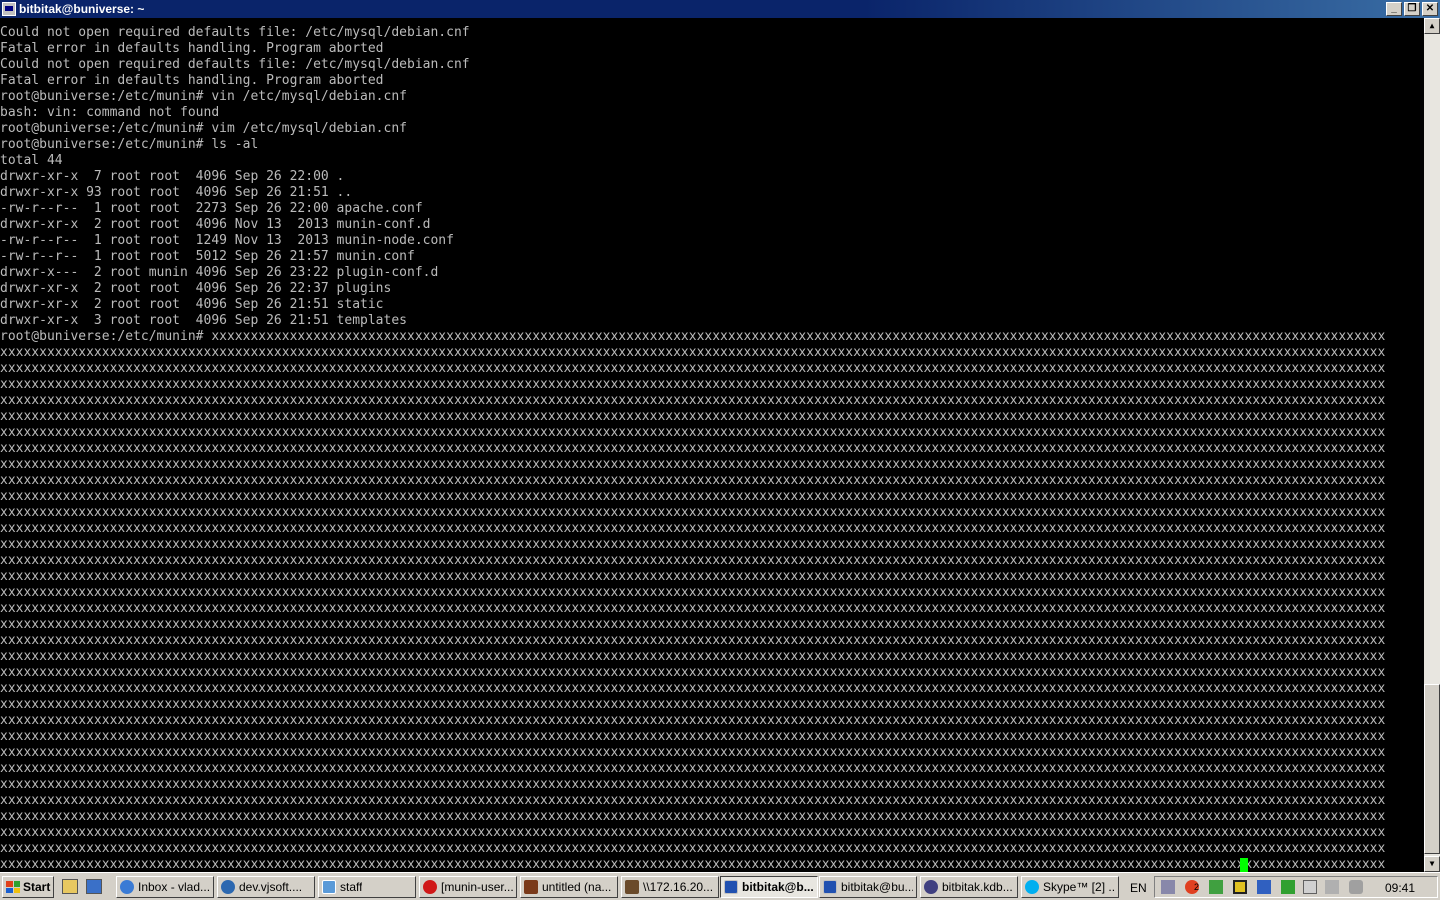 This screenshot has height=900, width=1440. What do you see at coordinates (1356, 887) in the screenshot?
I see `volume-icon` at bounding box center [1356, 887].